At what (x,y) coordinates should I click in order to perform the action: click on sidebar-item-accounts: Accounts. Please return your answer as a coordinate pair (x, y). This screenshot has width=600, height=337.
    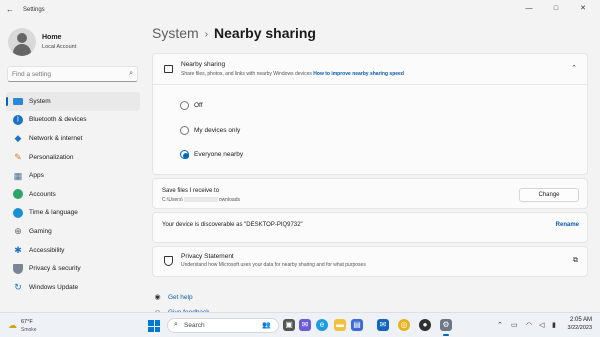
    Looking at the image, I should click on (73, 194).